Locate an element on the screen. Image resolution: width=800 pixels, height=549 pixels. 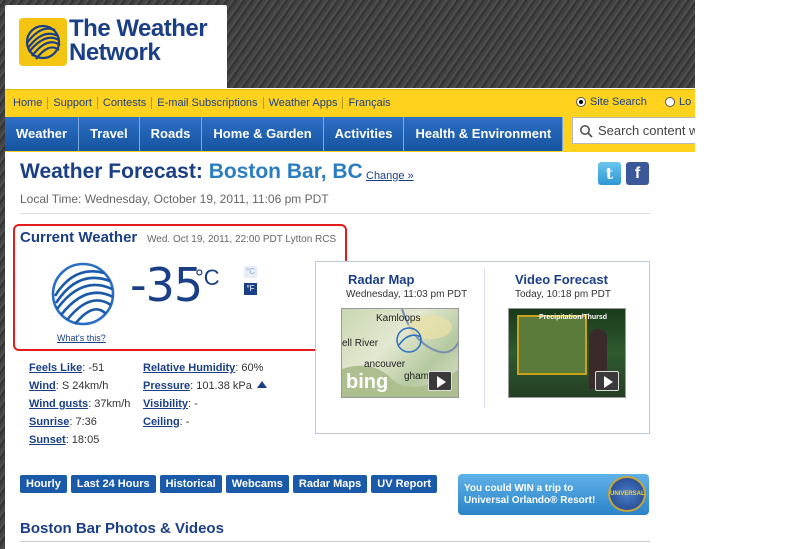
detail-feels-like: Feels Like: -51 is located at coordinates (66, 368).